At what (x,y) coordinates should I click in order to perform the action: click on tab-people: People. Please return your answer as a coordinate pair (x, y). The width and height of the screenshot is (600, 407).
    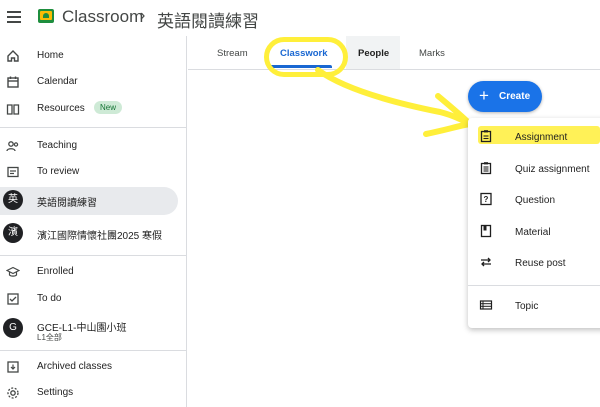
    Looking at the image, I should click on (373, 53).